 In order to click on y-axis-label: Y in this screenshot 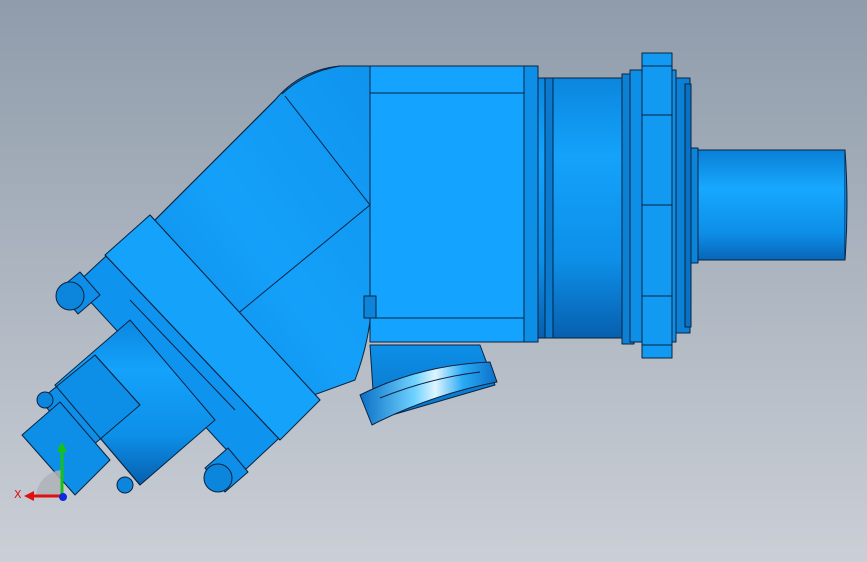, I will do `click(61, 450)`.